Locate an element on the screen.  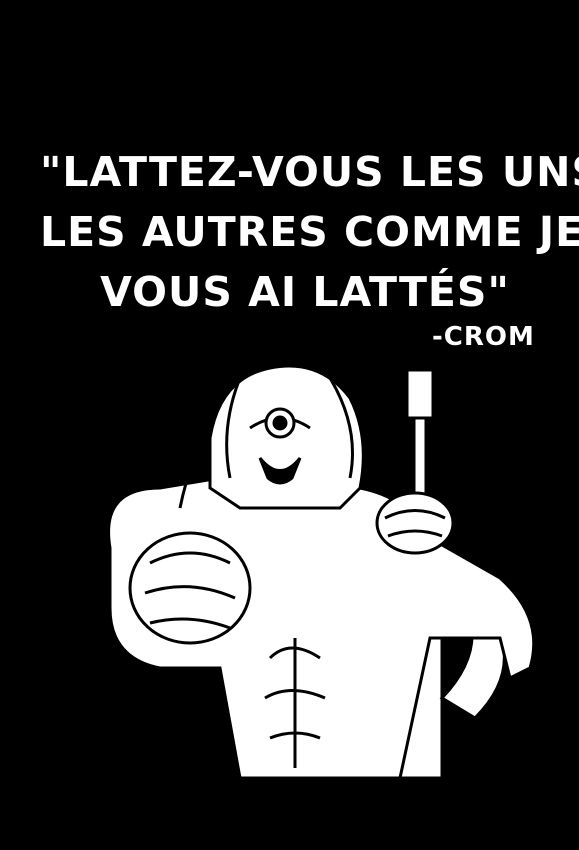
quote-line-2: LES AUTRES COMME JE is located at coordinates (309, 232).